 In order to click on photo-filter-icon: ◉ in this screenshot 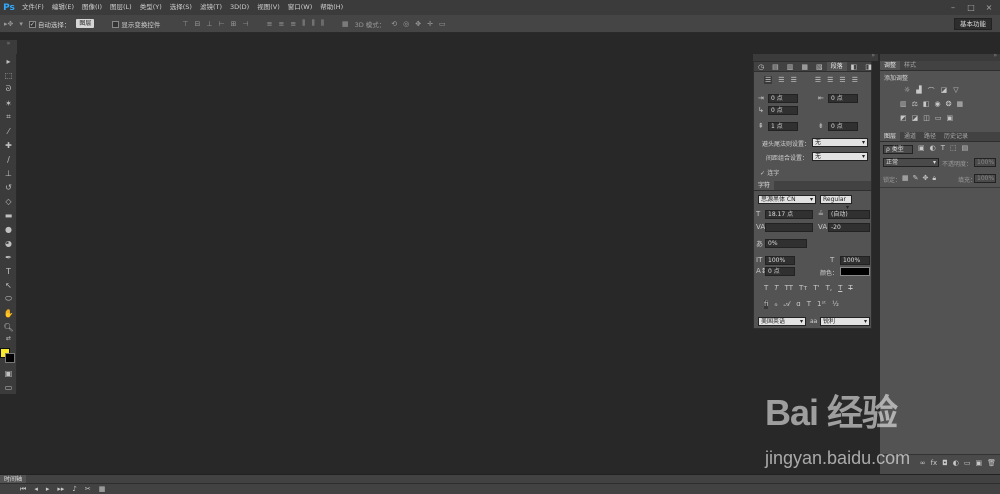, I will do `click(938, 104)`.